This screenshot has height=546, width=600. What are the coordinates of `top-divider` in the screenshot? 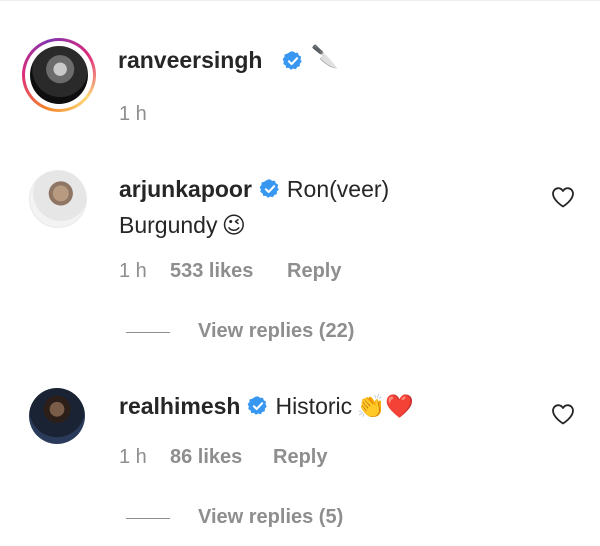 It's located at (300, 0).